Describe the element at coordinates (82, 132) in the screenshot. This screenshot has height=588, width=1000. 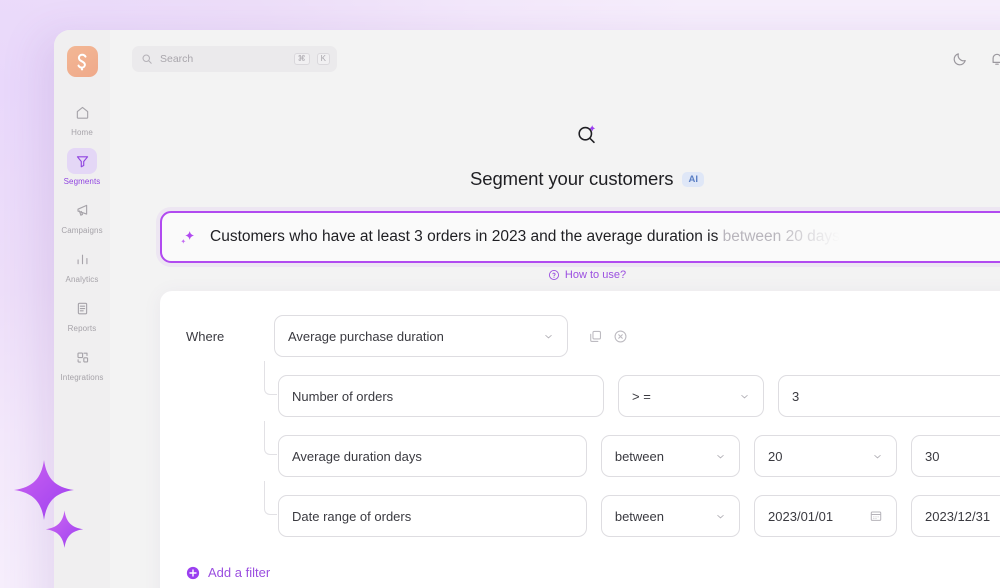
I see `sidebar-item-label: Home` at that location.